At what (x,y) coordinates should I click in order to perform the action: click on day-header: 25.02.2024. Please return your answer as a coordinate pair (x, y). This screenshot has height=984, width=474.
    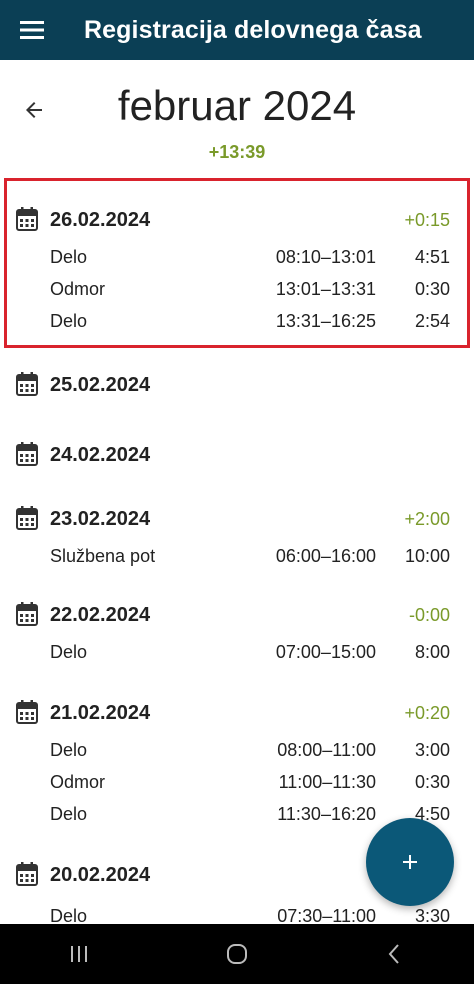
    Looking at the image, I should click on (237, 384).